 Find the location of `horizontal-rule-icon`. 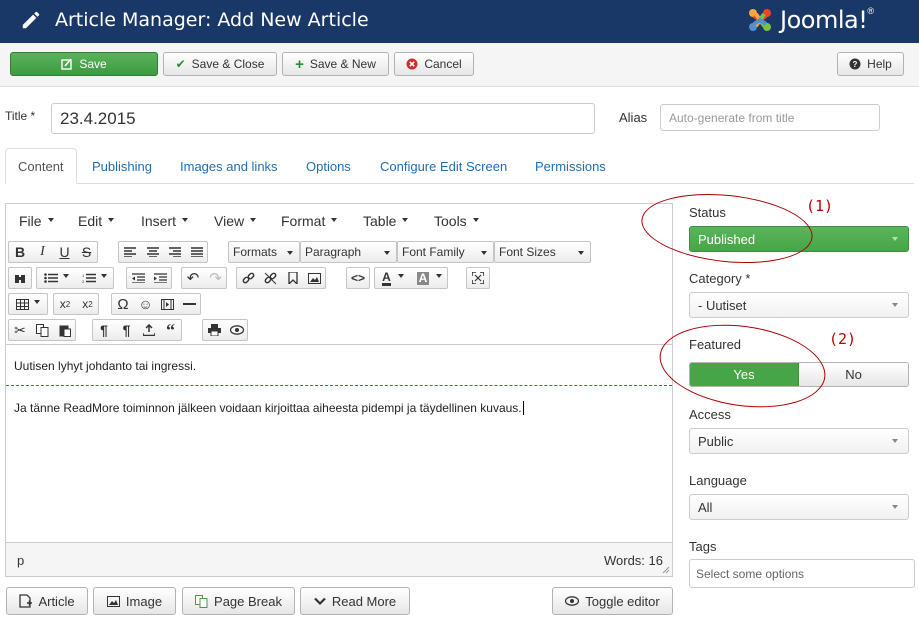

horizontal-rule-icon is located at coordinates (189, 304).